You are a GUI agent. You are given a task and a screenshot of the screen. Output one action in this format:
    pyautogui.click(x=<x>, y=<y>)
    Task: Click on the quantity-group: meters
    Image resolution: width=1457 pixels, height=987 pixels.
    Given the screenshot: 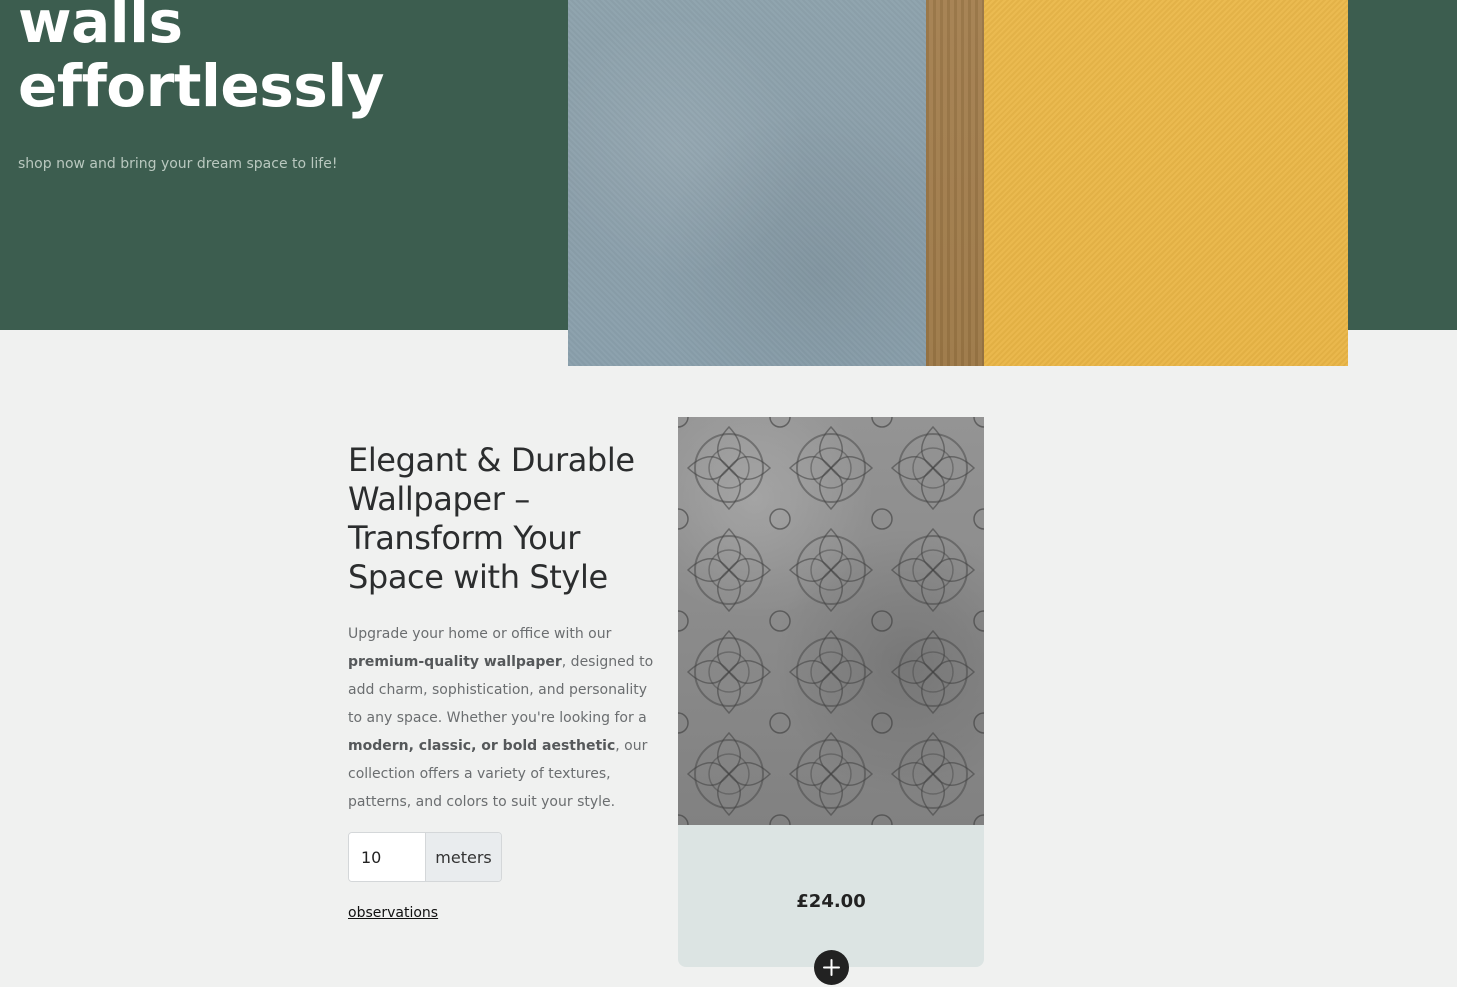 What is the action you would take?
    pyautogui.click(x=425, y=857)
    